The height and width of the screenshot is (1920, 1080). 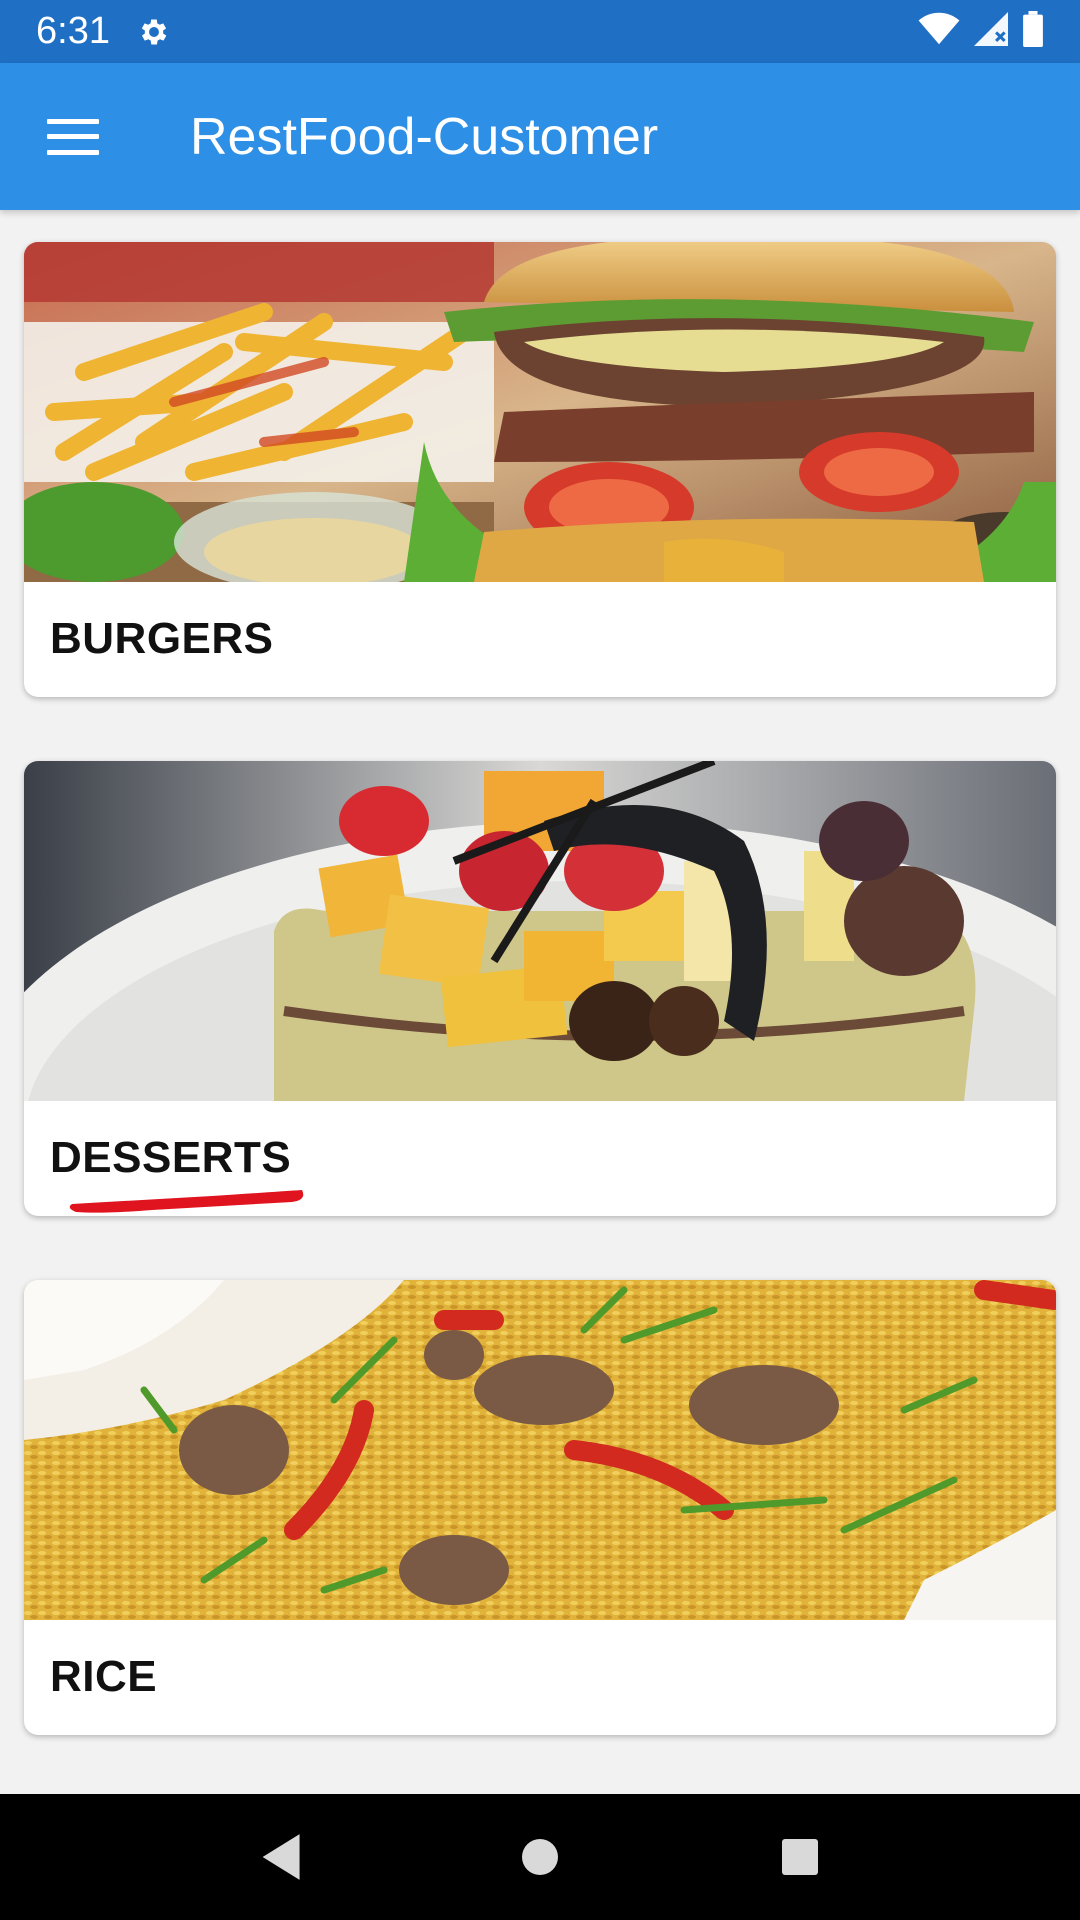 I want to click on status-bar: 6:31, so click(x=540, y=31).